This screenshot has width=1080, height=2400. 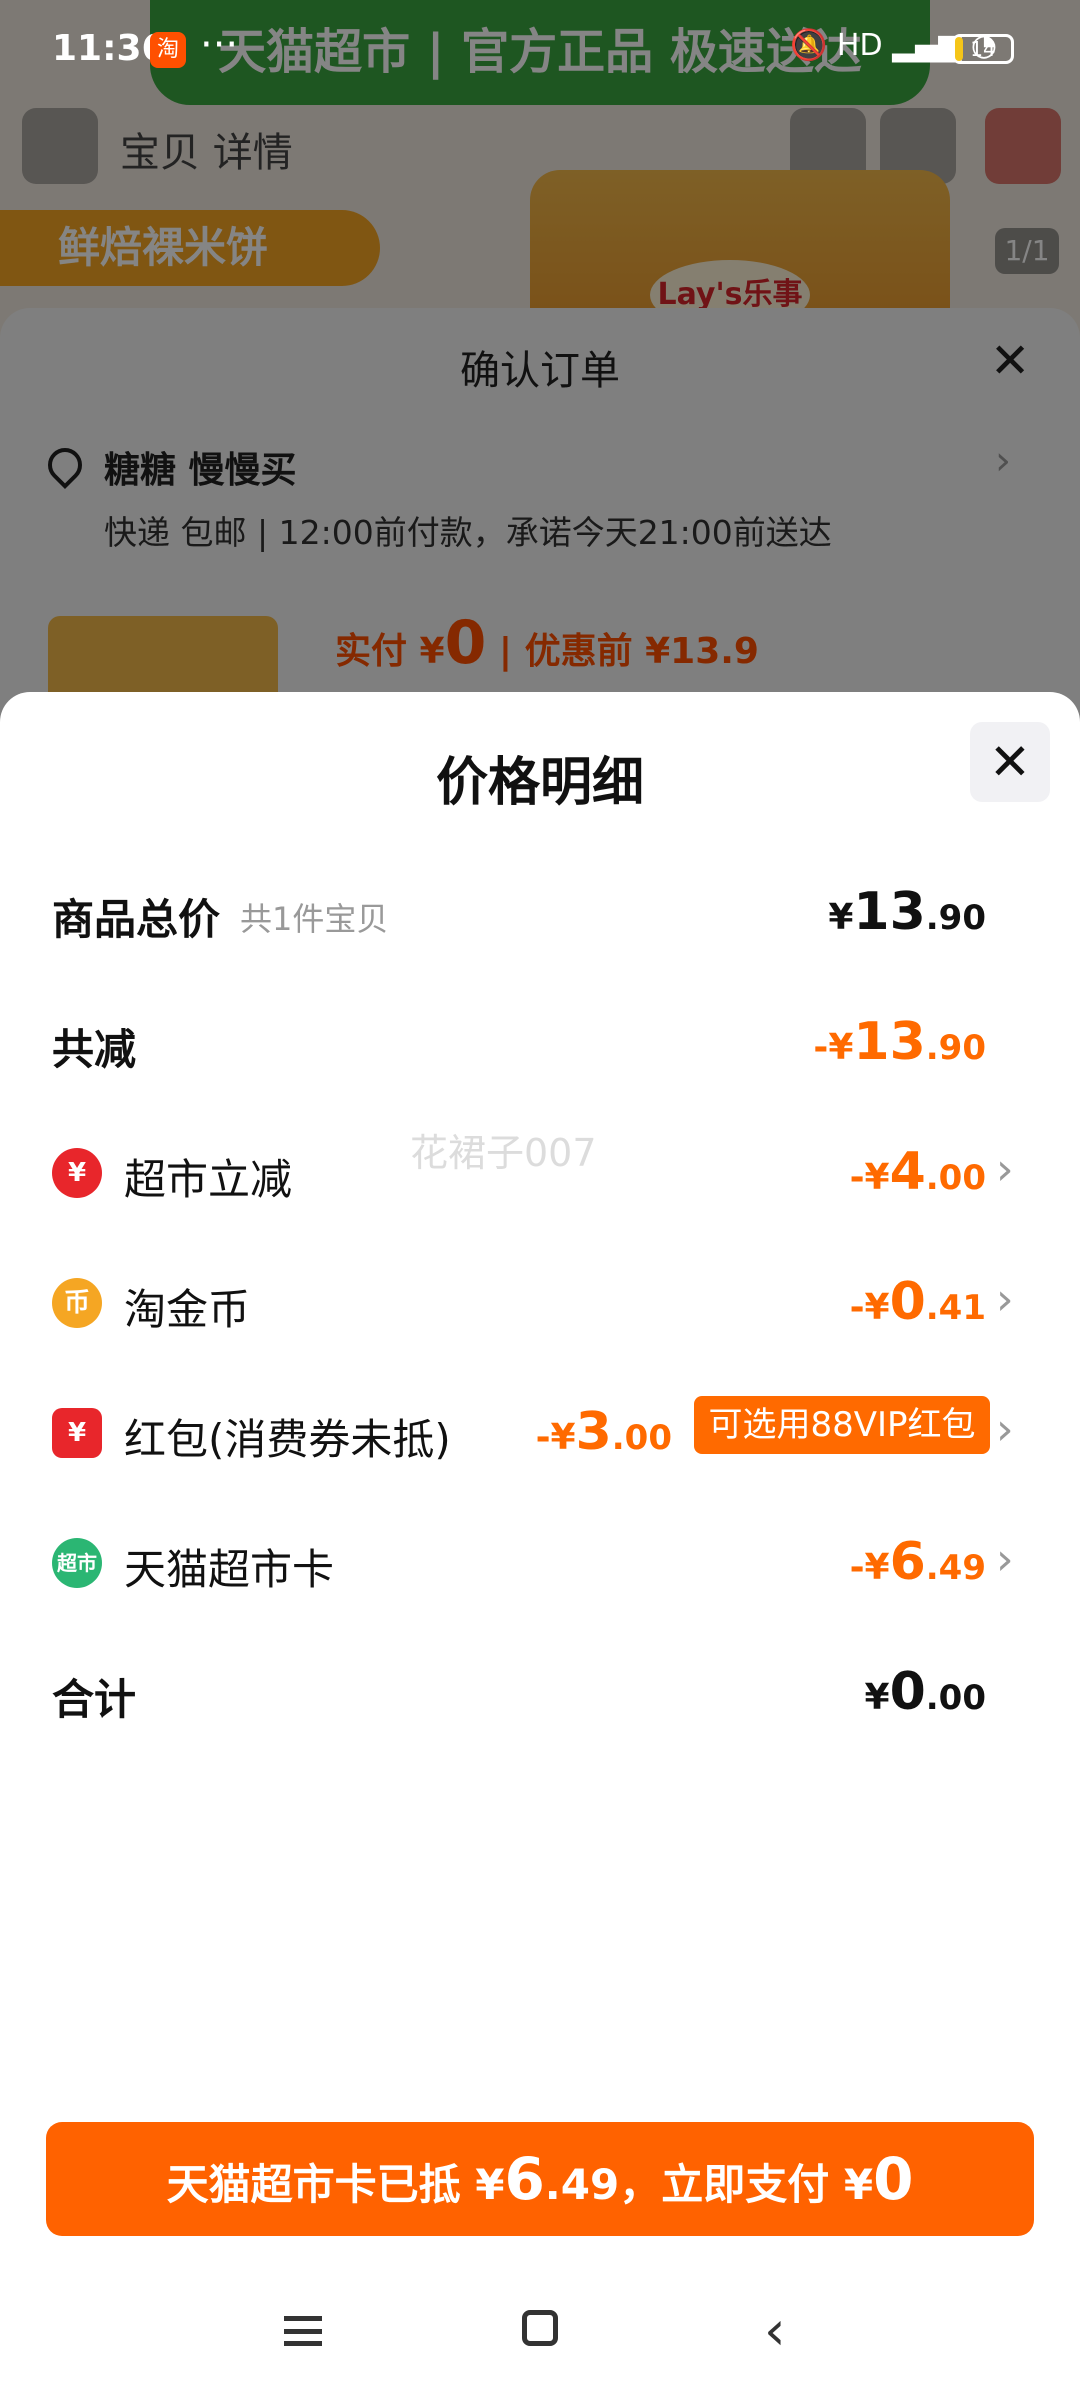 I want to click on more-notifications-icon: ···, so click(x=219, y=45).